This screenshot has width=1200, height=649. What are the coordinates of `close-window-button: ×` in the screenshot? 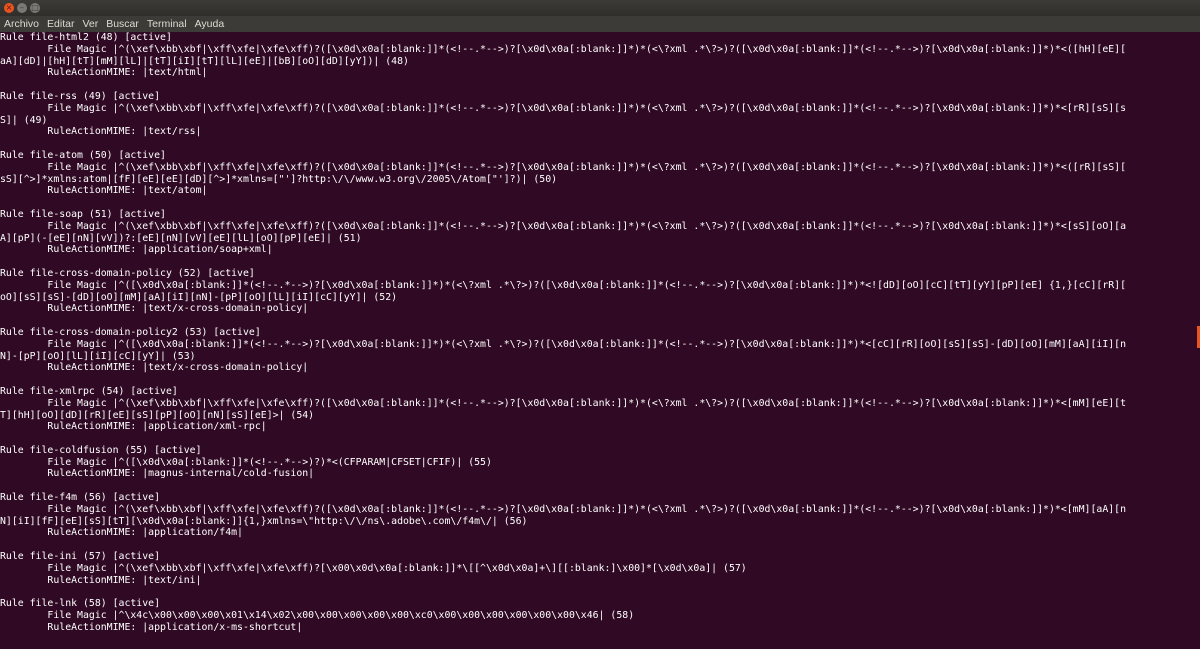 It's located at (9, 8).